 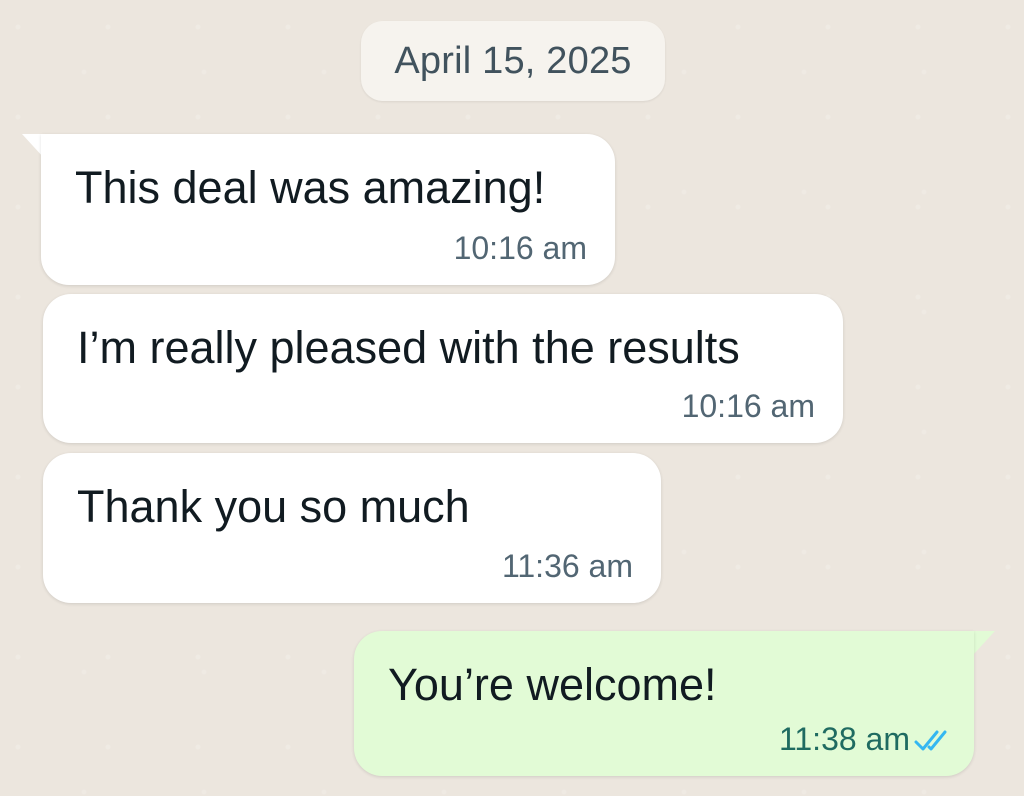 I want to click on message-text: This deal was amazing!, so click(x=310, y=187).